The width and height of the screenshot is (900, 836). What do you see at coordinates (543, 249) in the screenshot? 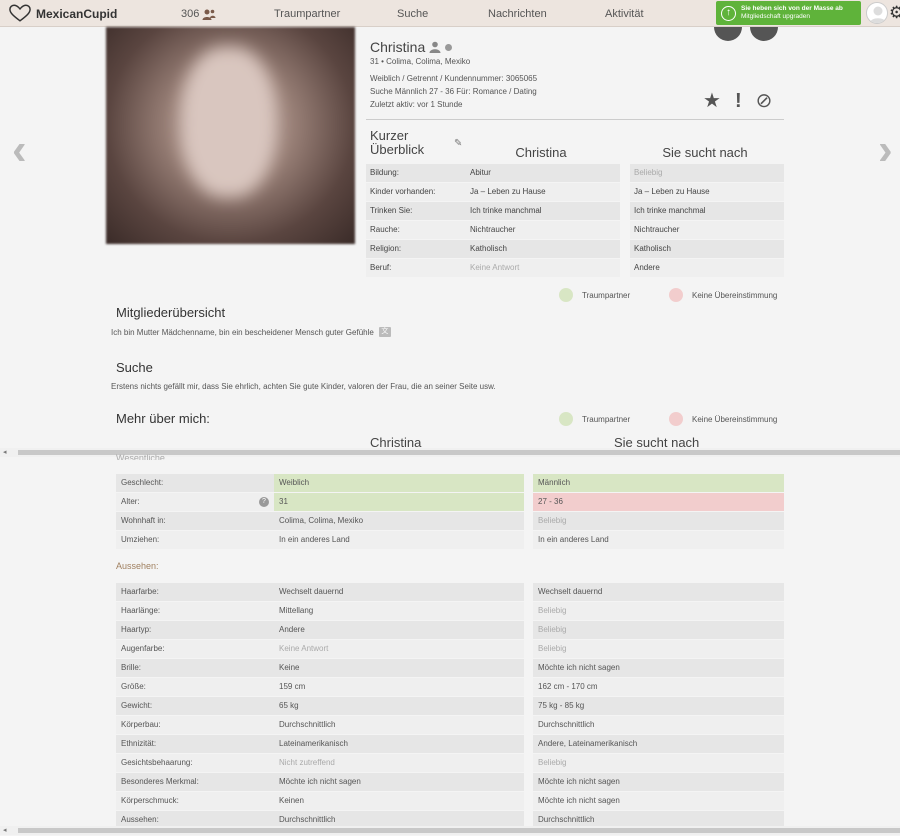
I see `overview-cell-her: Katholisch` at bounding box center [543, 249].